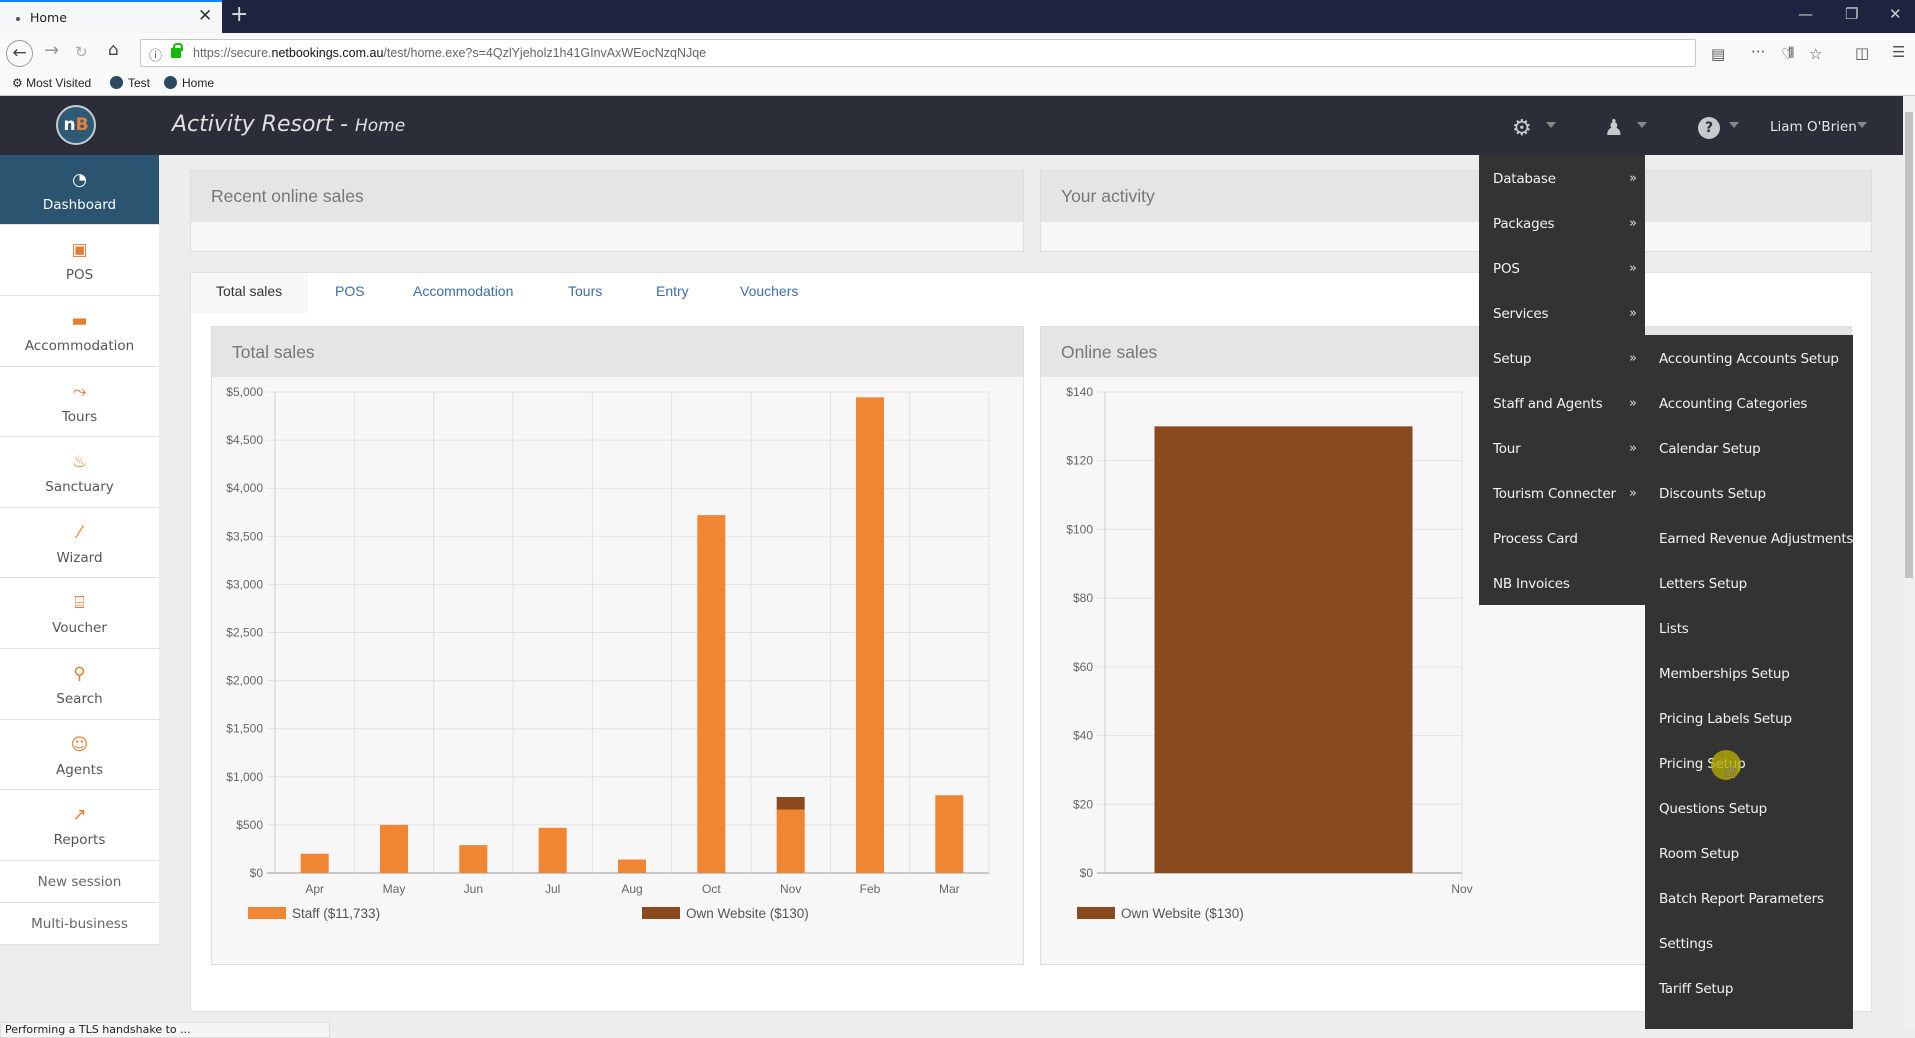 This screenshot has height=1038, width=1915. What do you see at coordinates (19, 53) in the screenshot?
I see `back-icon: ←` at bounding box center [19, 53].